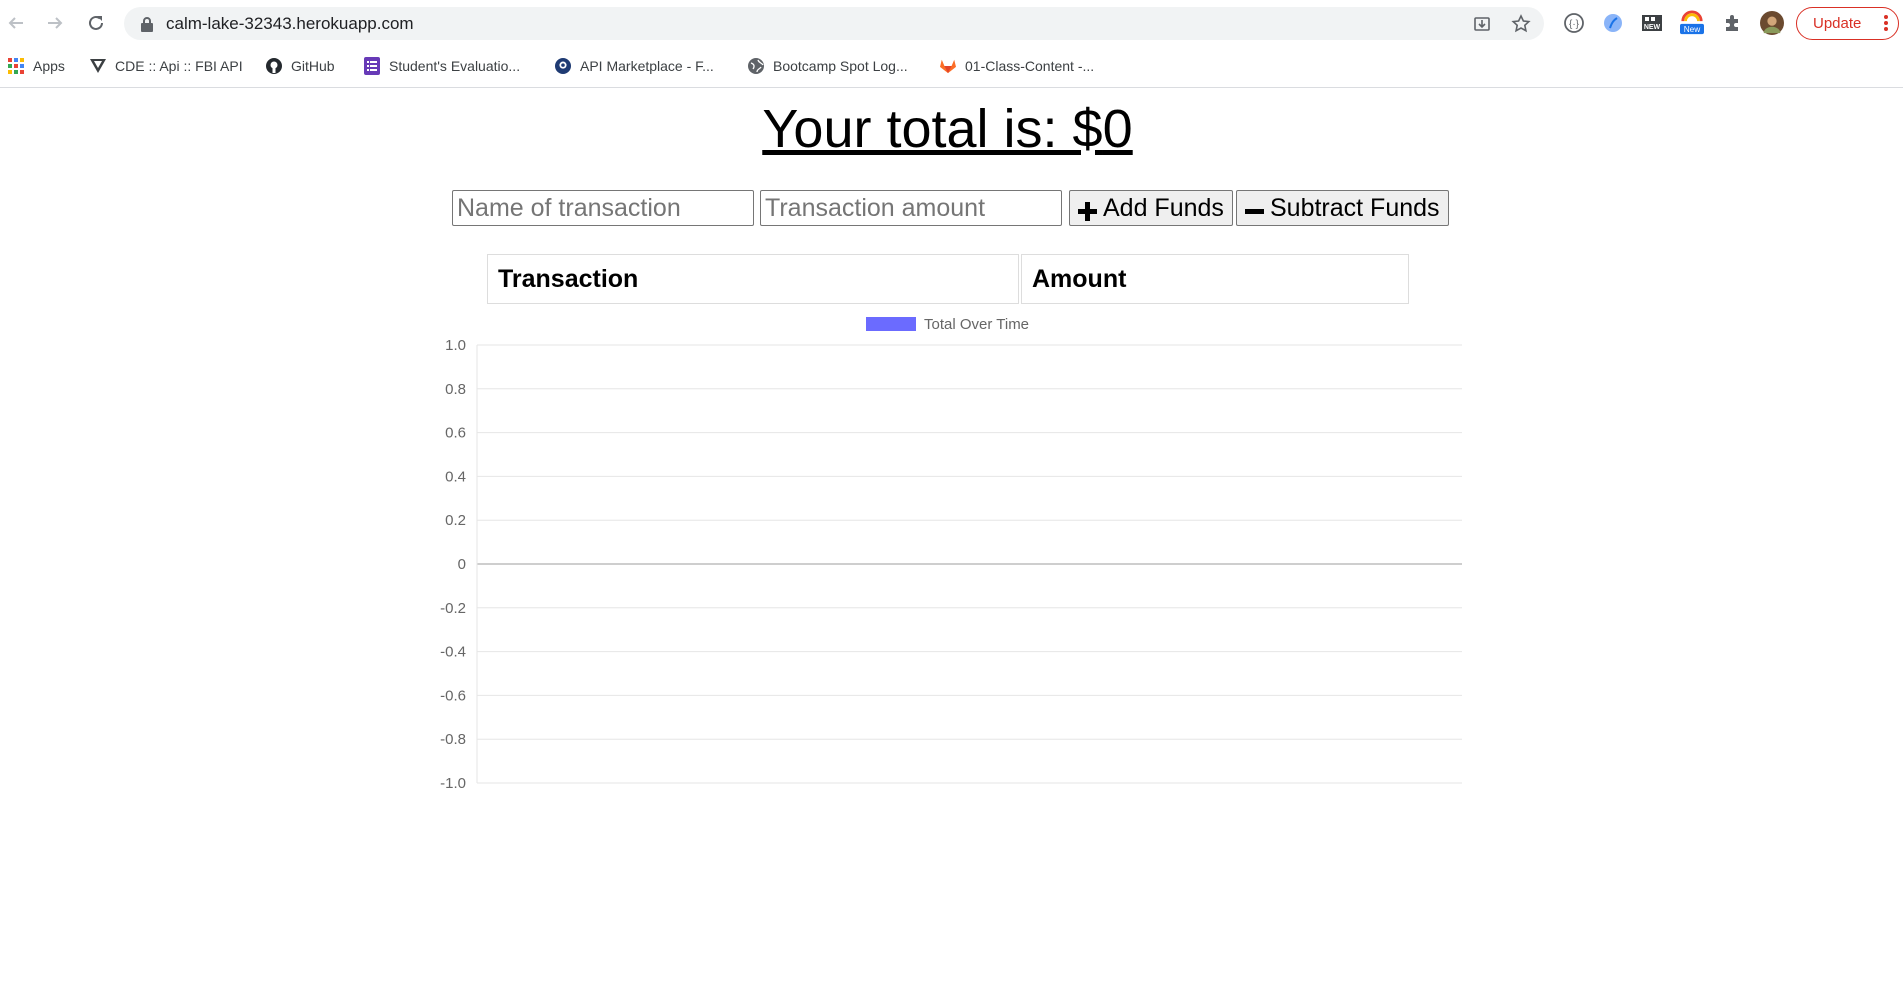 The image size is (1903, 986). What do you see at coordinates (1652, 27) in the screenshot?
I see `svg-text: NEW` at bounding box center [1652, 27].